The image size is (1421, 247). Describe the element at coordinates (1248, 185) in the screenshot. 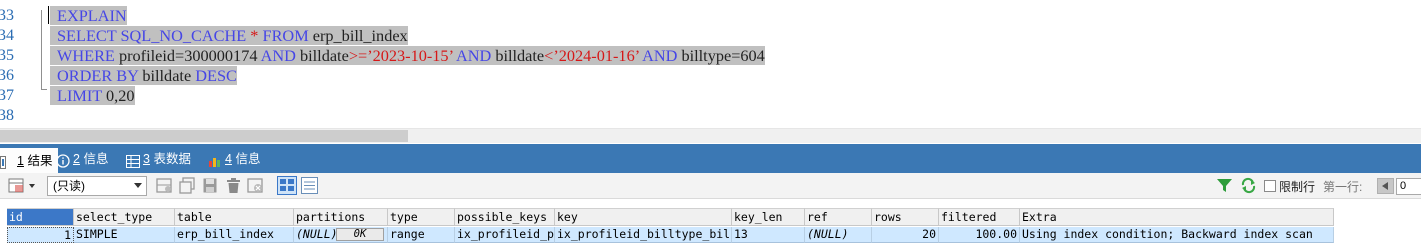

I see `refresh-icon` at that location.